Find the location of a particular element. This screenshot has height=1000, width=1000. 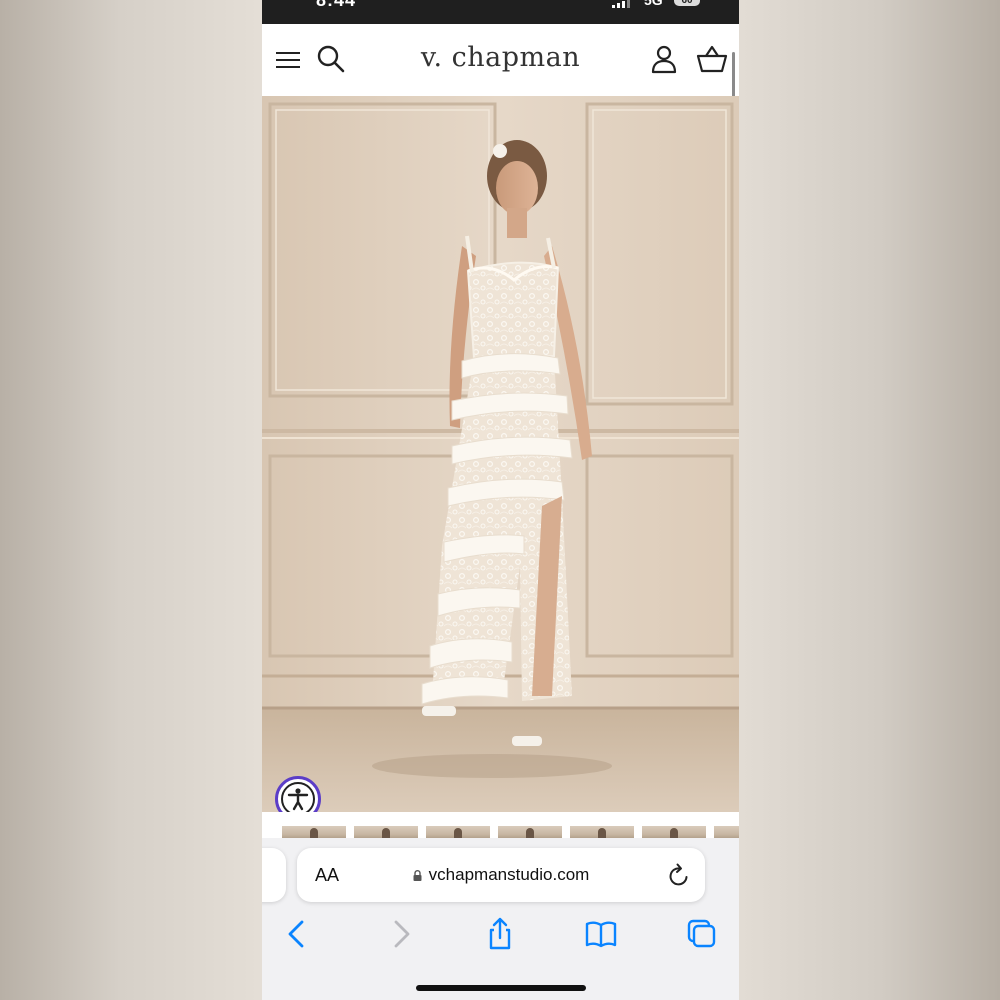

site-header: v. chapman is located at coordinates (500, 116).